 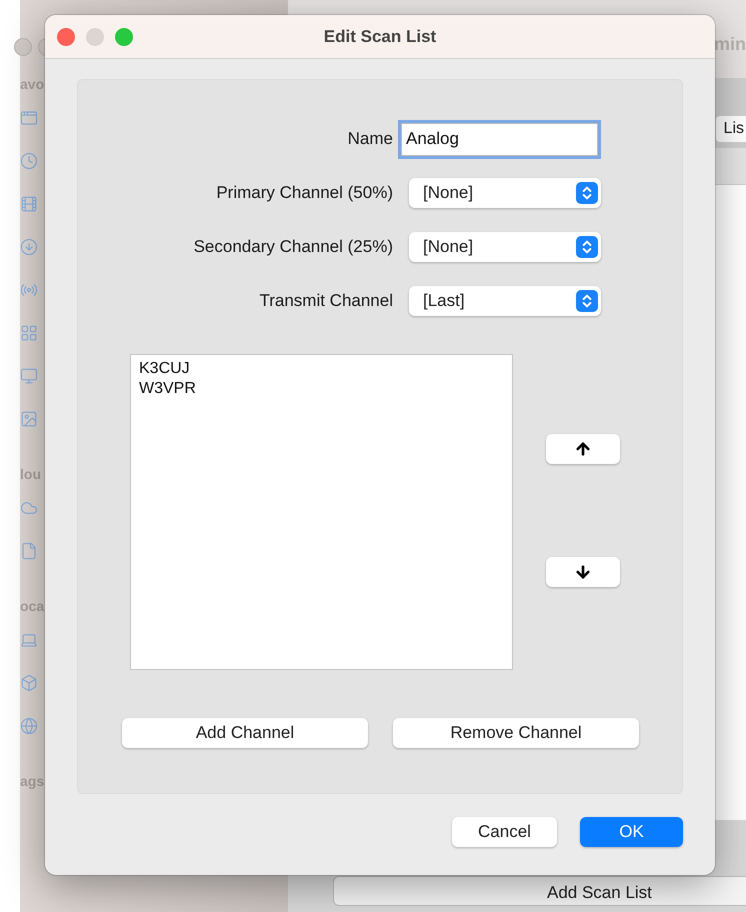 I want to click on channel-item: W3VPR, so click(x=321, y=389).